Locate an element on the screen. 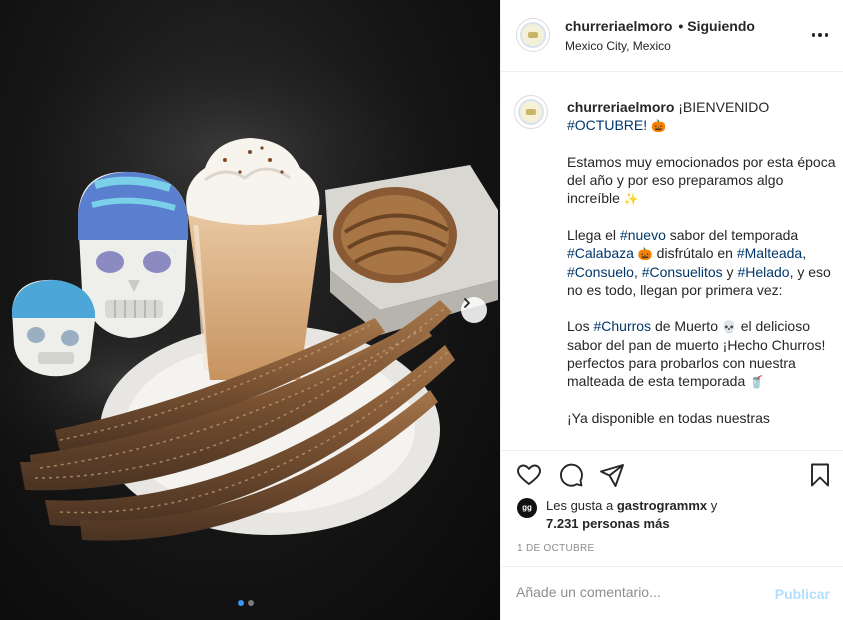 The image size is (843, 620). next-photo-button is located at coordinates (474, 310).